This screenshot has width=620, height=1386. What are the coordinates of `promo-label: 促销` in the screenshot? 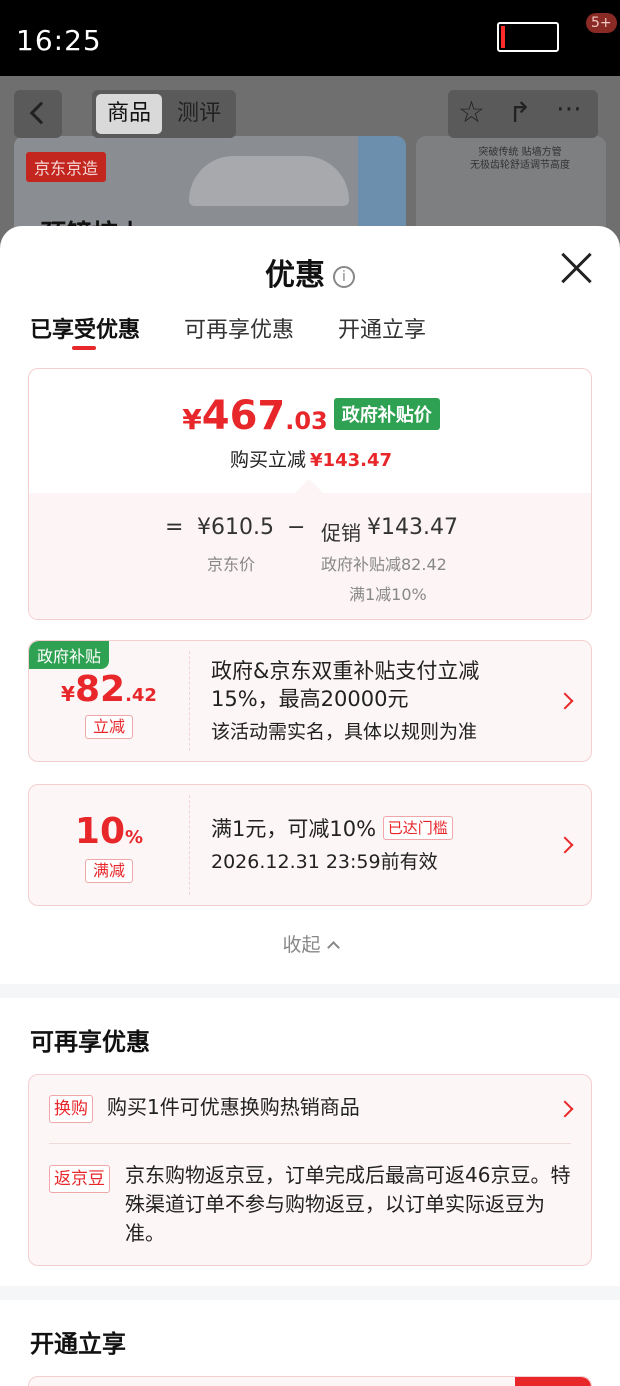 It's located at (341, 533).